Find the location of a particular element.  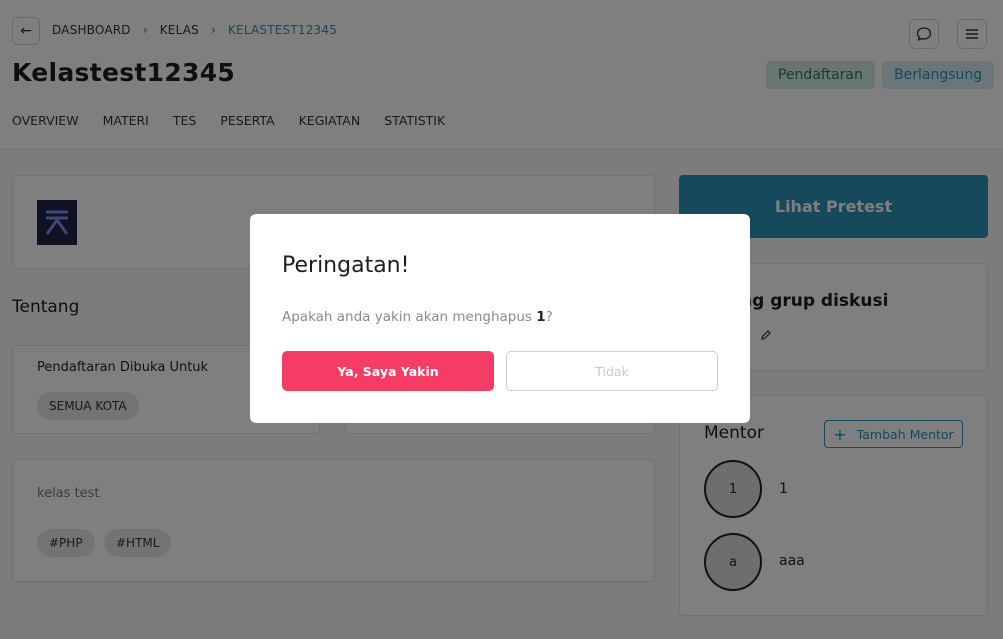

cancel-button: Tidak is located at coordinates (612, 371).